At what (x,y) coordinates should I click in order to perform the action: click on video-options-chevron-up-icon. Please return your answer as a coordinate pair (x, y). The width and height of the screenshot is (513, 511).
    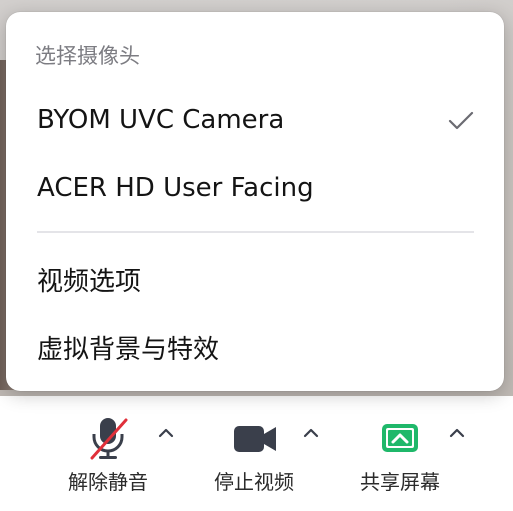
    Looking at the image, I should click on (311, 433).